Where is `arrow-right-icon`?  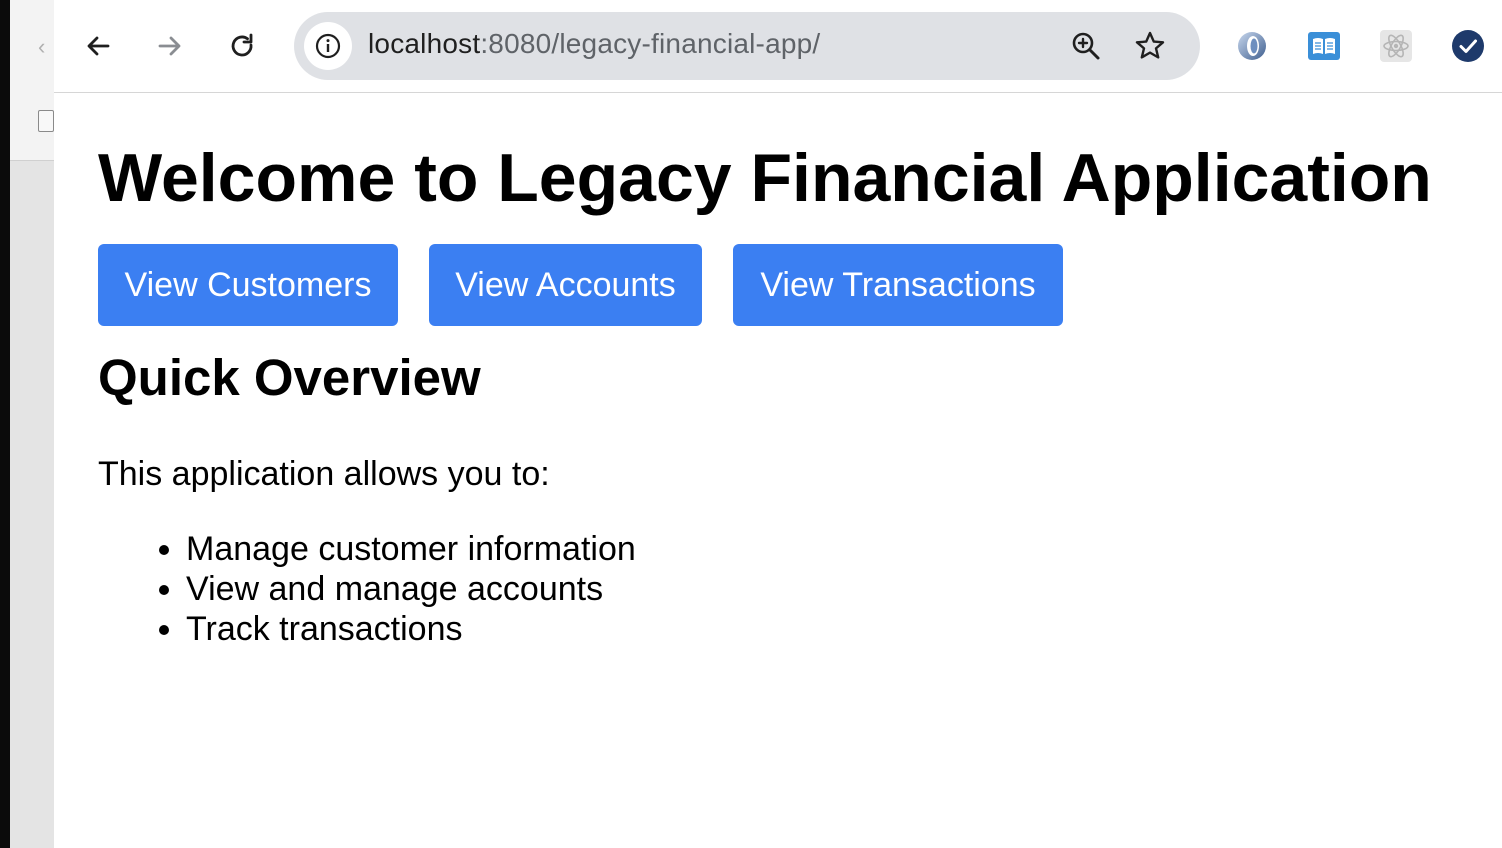 arrow-right-icon is located at coordinates (169, 46).